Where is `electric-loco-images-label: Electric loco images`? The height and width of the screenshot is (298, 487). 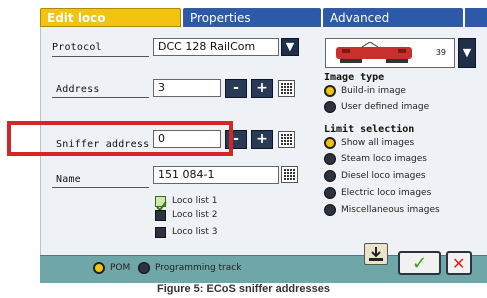
electric-loco-images-label: Electric loco images is located at coordinates (386, 193).